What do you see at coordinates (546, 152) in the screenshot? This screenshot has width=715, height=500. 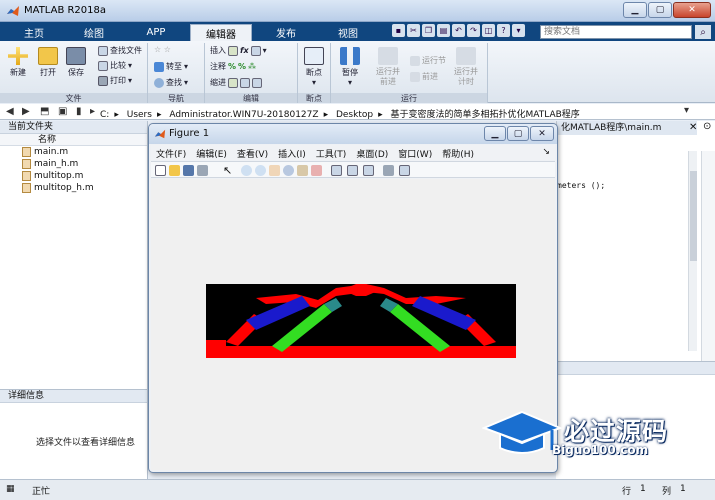 I see `undock-icon: ↘` at bounding box center [546, 152].